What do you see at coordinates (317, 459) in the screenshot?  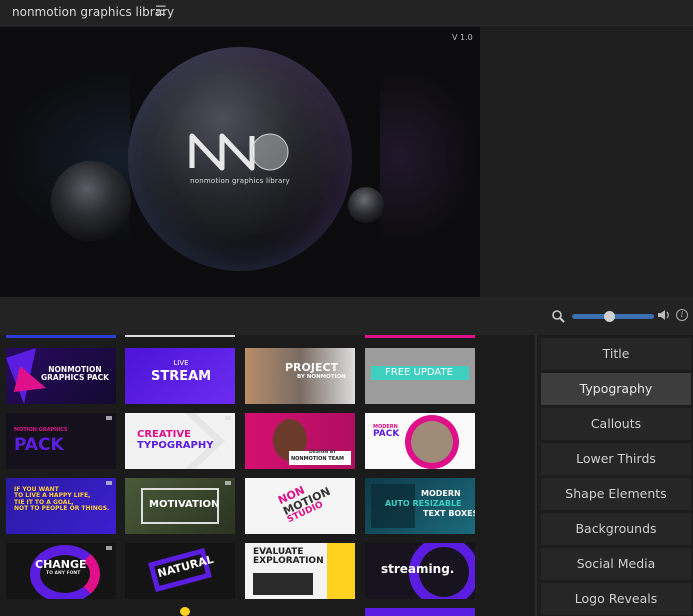 I see `thumb-title: NONMOTION TEAM` at bounding box center [317, 459].